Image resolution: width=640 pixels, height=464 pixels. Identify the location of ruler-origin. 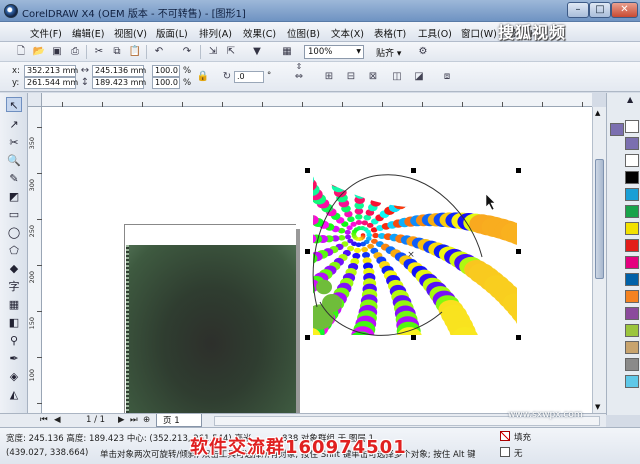
(35, 100).